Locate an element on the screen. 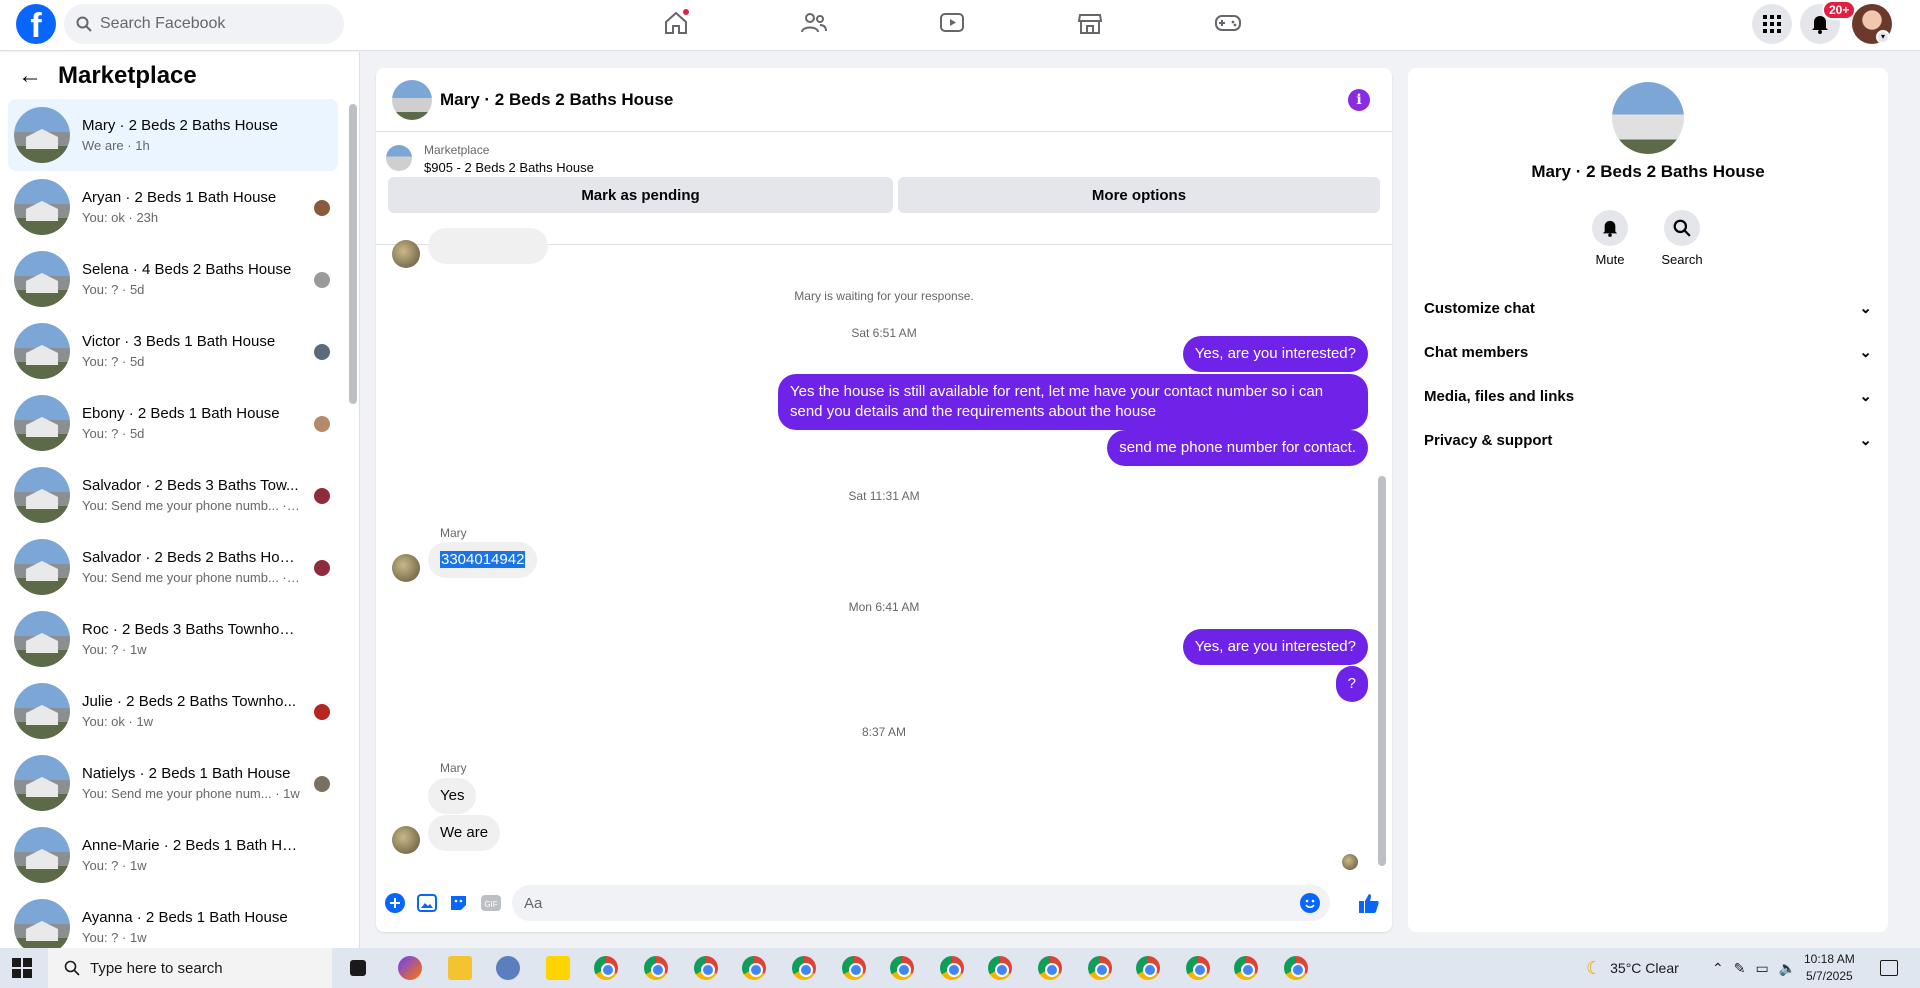  notifications-button: 20+ is located at coordinates (1828, 22).